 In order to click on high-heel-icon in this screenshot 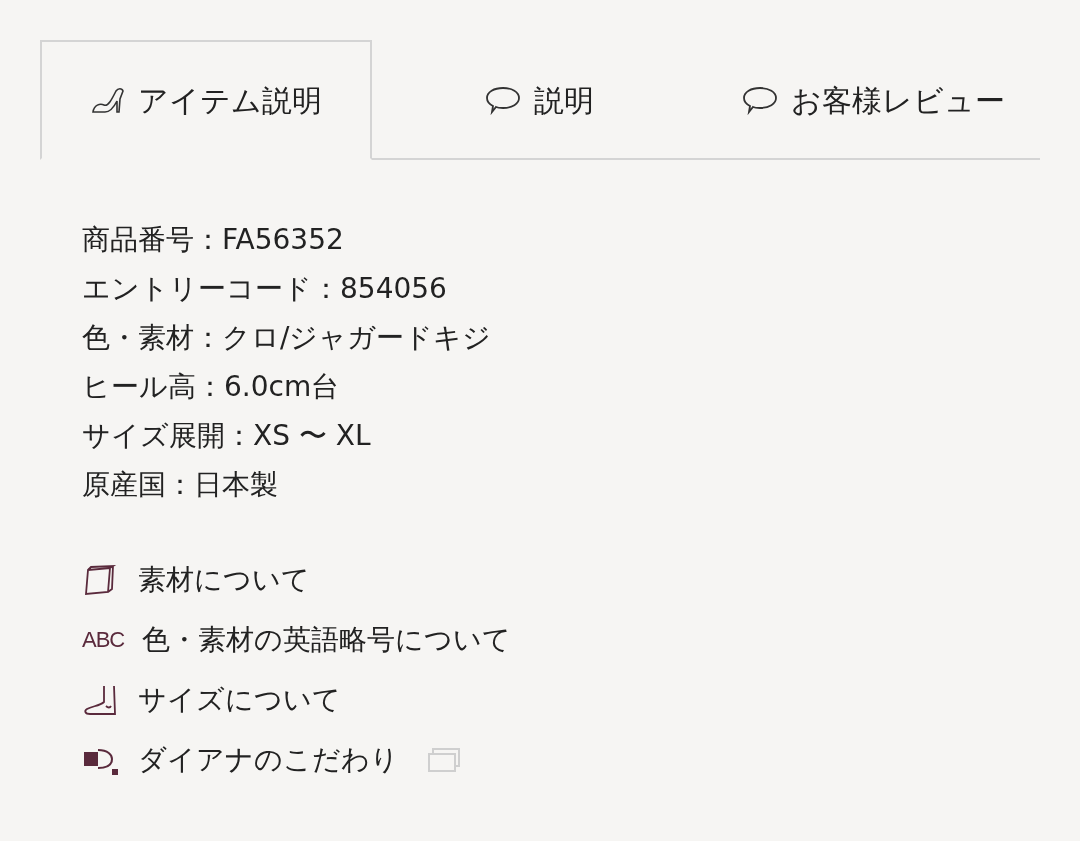, I will do `click(108, 100)`.